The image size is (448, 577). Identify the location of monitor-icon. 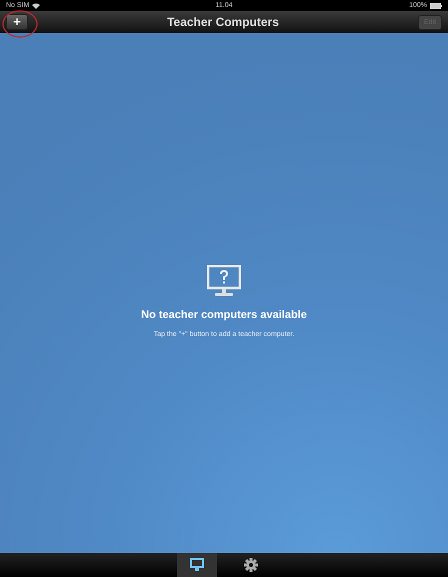
(197, 565).